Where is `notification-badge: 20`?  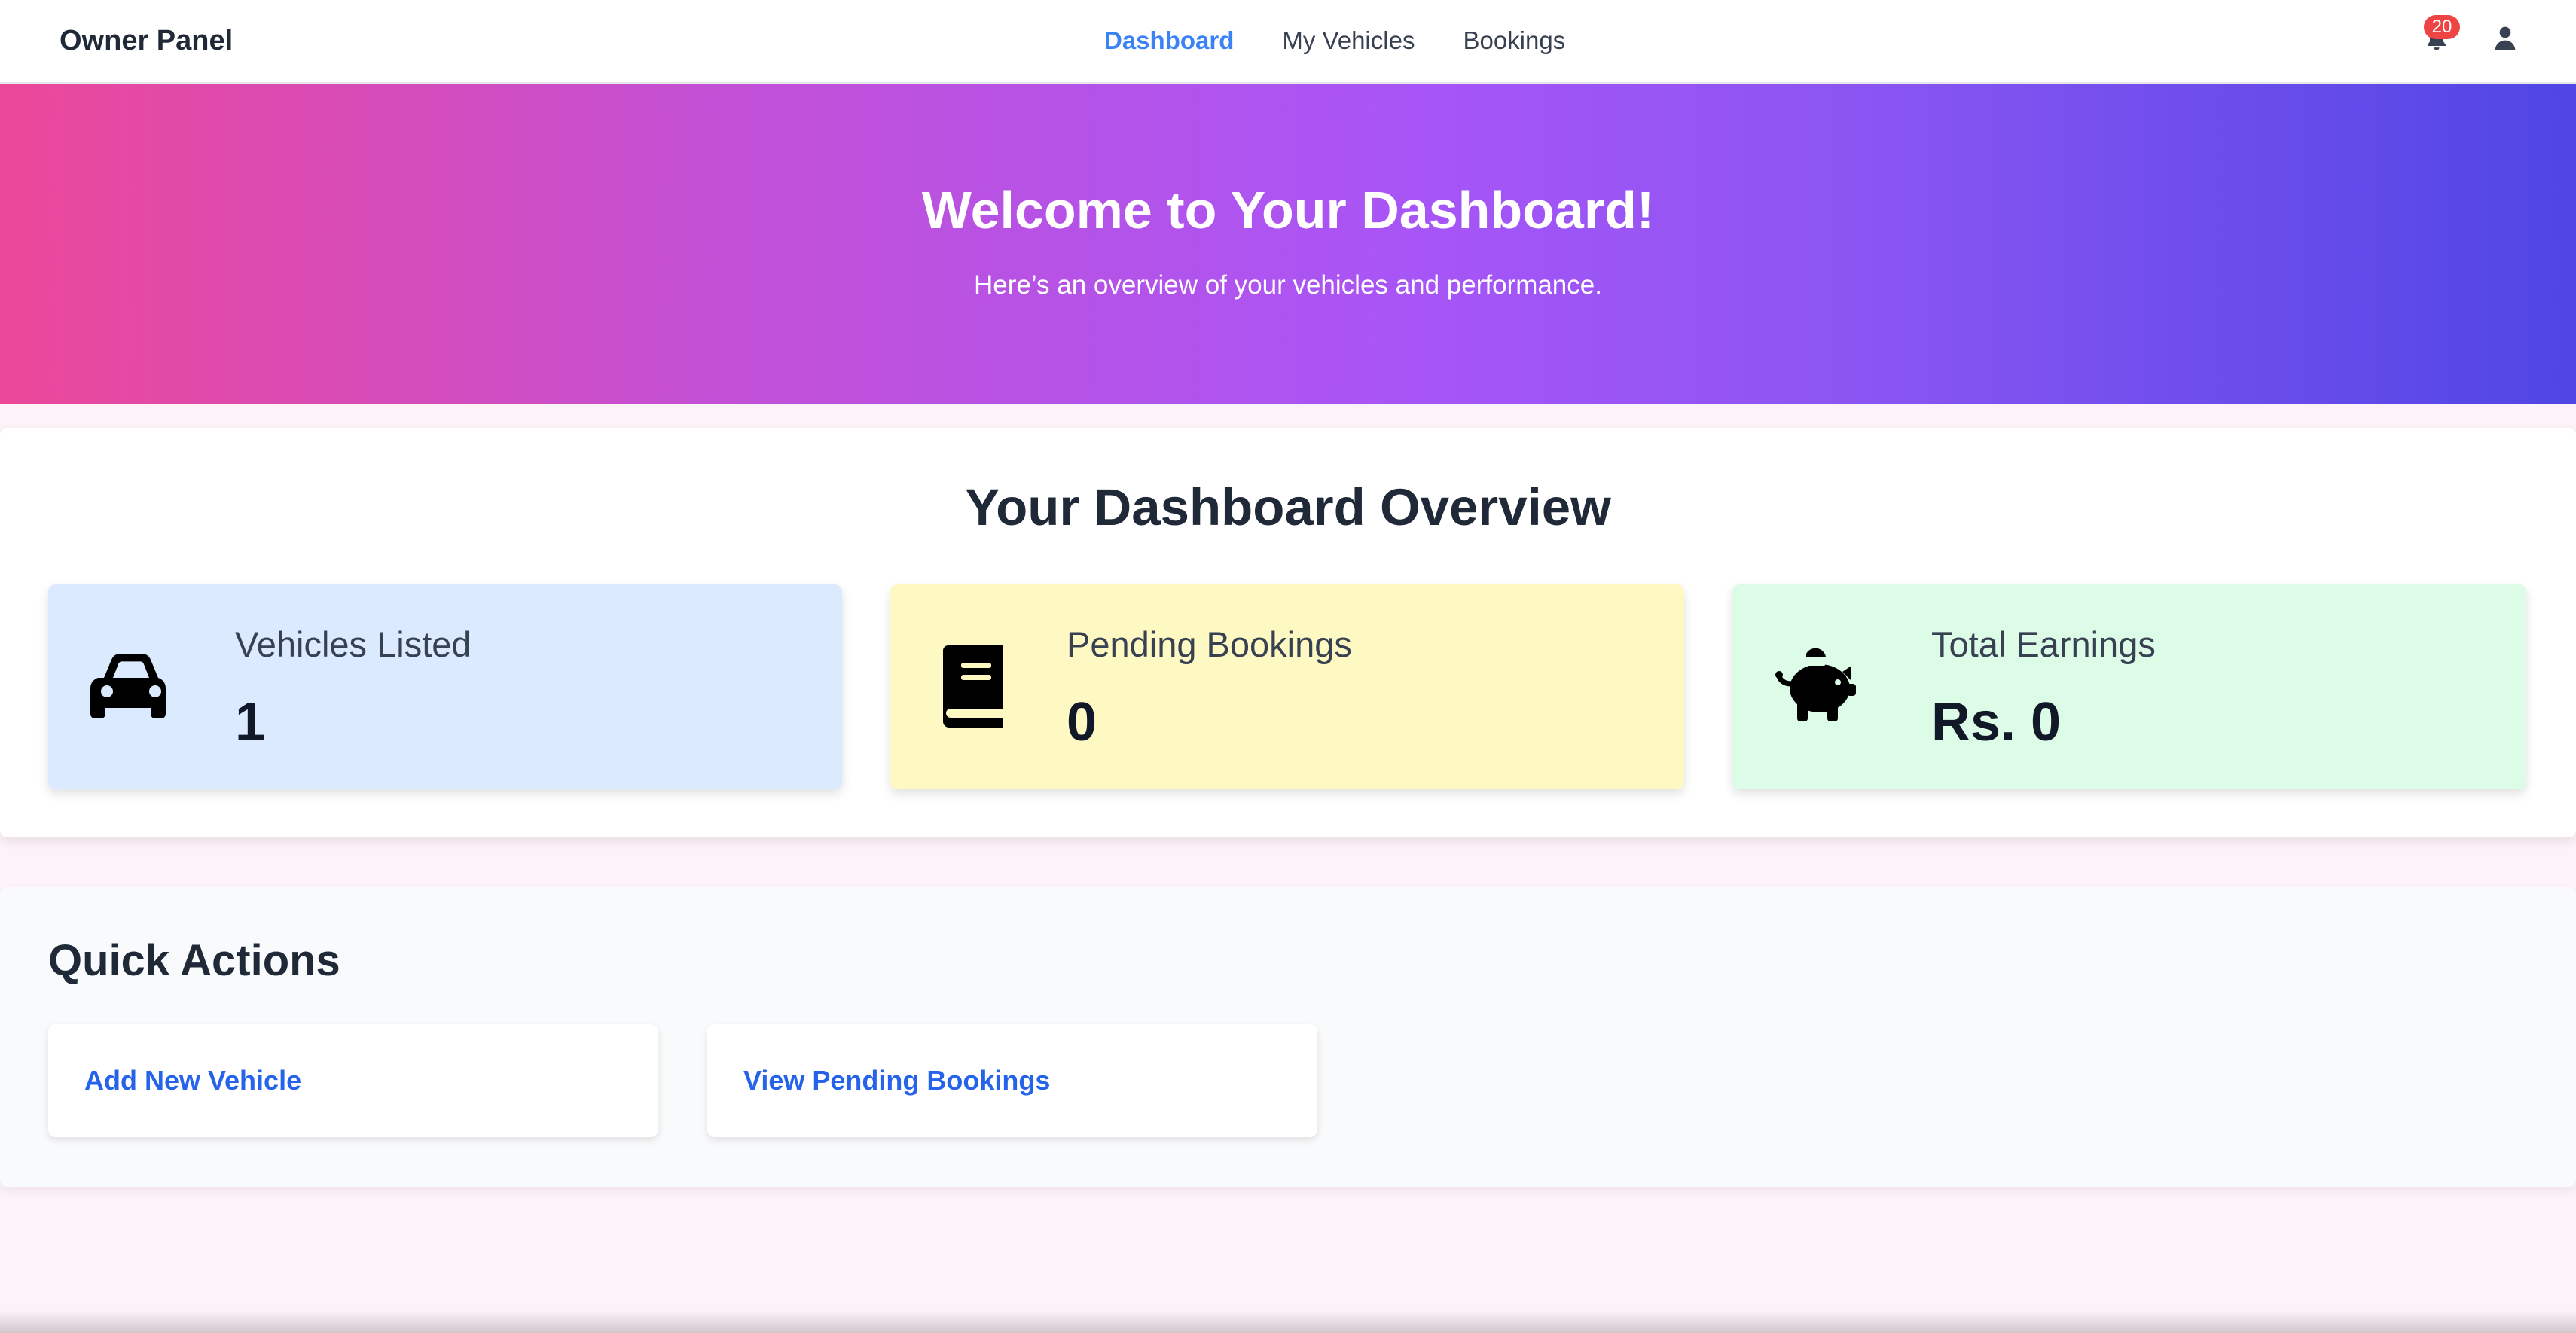
notification-badge: 20 is located at coordinates (2442, 27).